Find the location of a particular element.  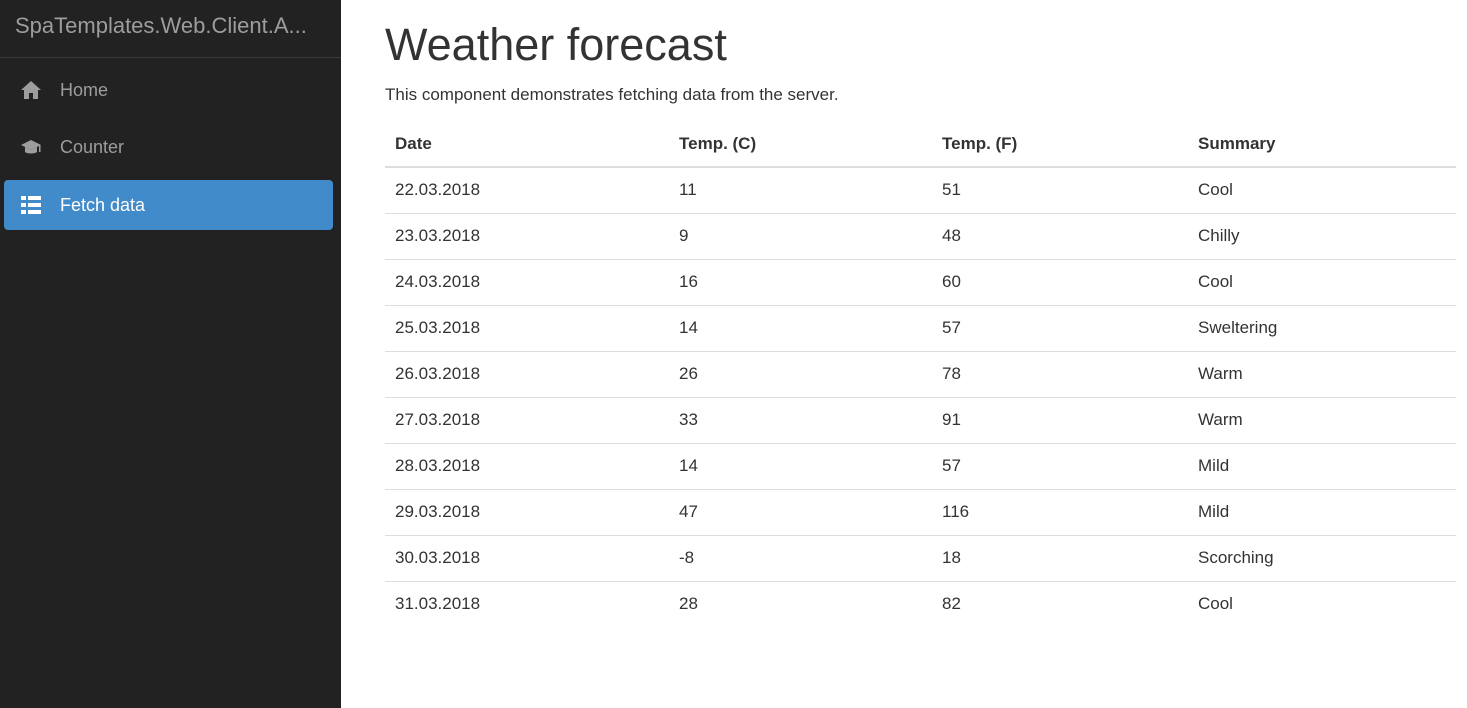

sidebar-item-label: Counter is located at coordinates (92, 146).